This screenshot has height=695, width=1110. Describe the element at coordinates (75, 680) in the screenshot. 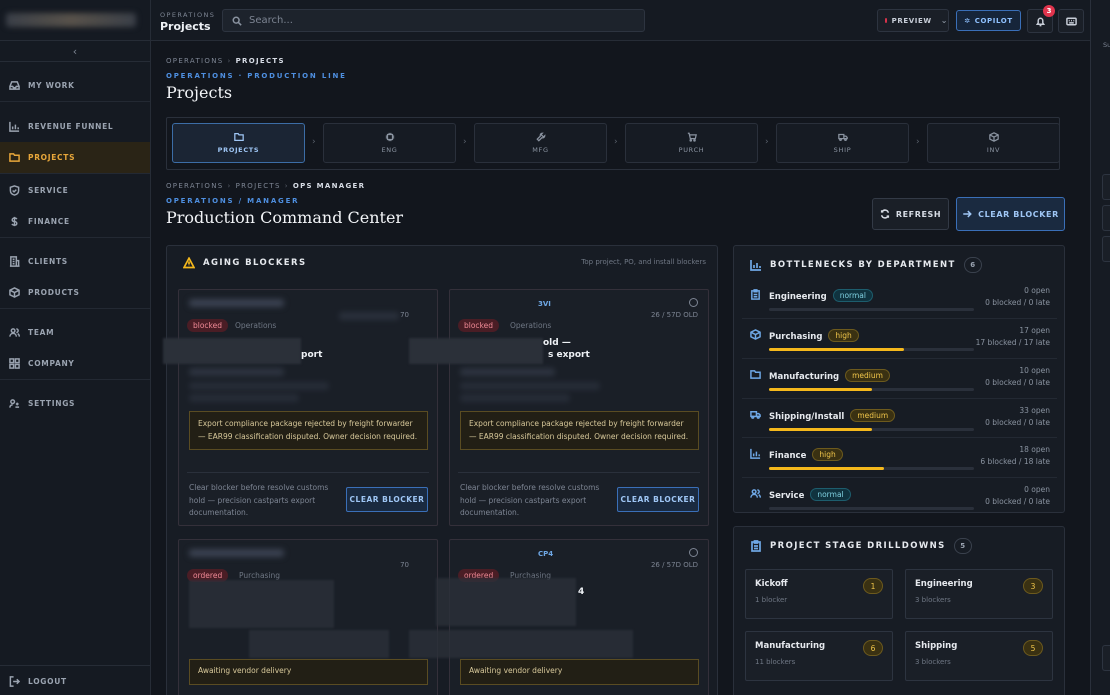

I see `logout-button: LOGOUT` at that location.